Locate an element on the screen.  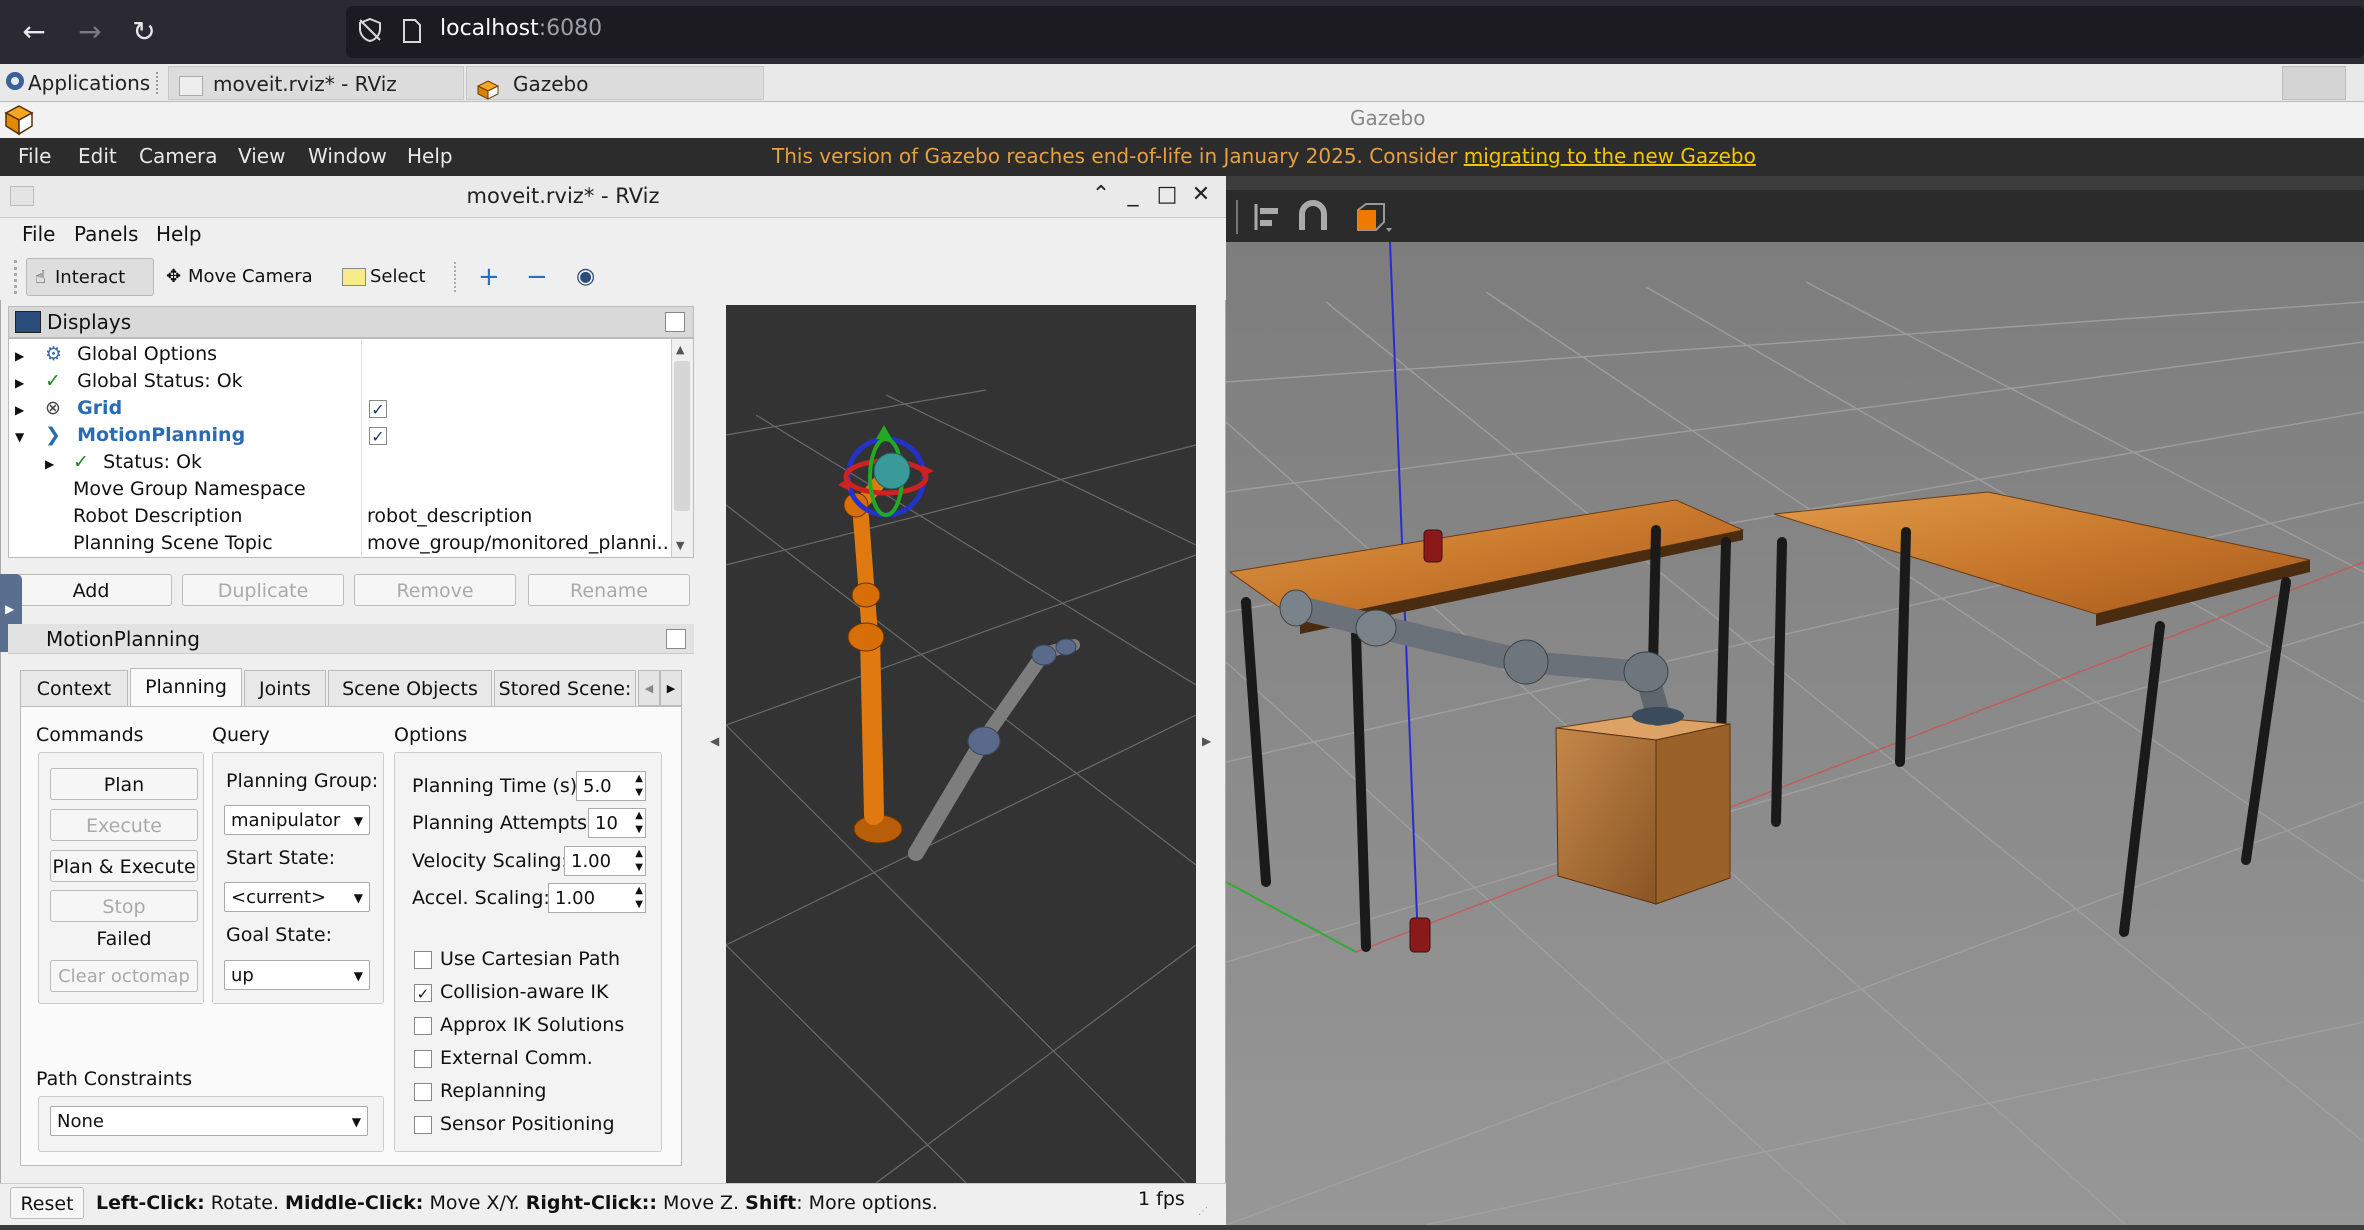
tree-row-global-options: ▶ ⚙ Global Options is located at coordinates (335, 354).